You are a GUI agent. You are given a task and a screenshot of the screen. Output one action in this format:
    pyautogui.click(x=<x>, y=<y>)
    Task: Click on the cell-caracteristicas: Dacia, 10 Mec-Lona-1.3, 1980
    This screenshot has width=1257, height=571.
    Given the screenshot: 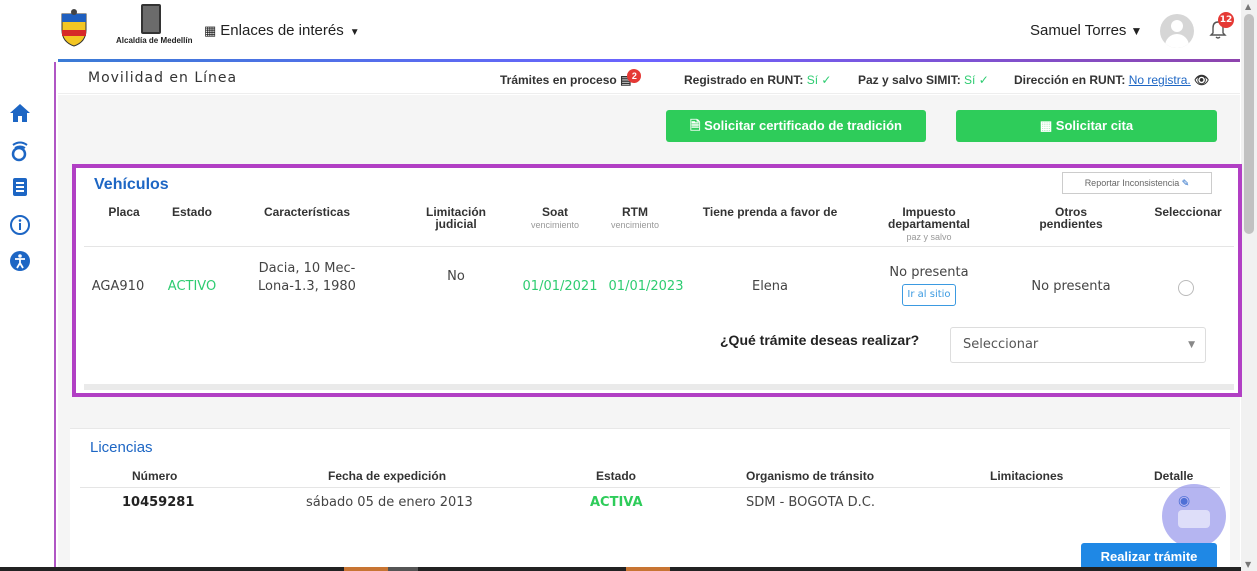 What is the action you would take?
    pyautogui.click(x=307, y=277)
    